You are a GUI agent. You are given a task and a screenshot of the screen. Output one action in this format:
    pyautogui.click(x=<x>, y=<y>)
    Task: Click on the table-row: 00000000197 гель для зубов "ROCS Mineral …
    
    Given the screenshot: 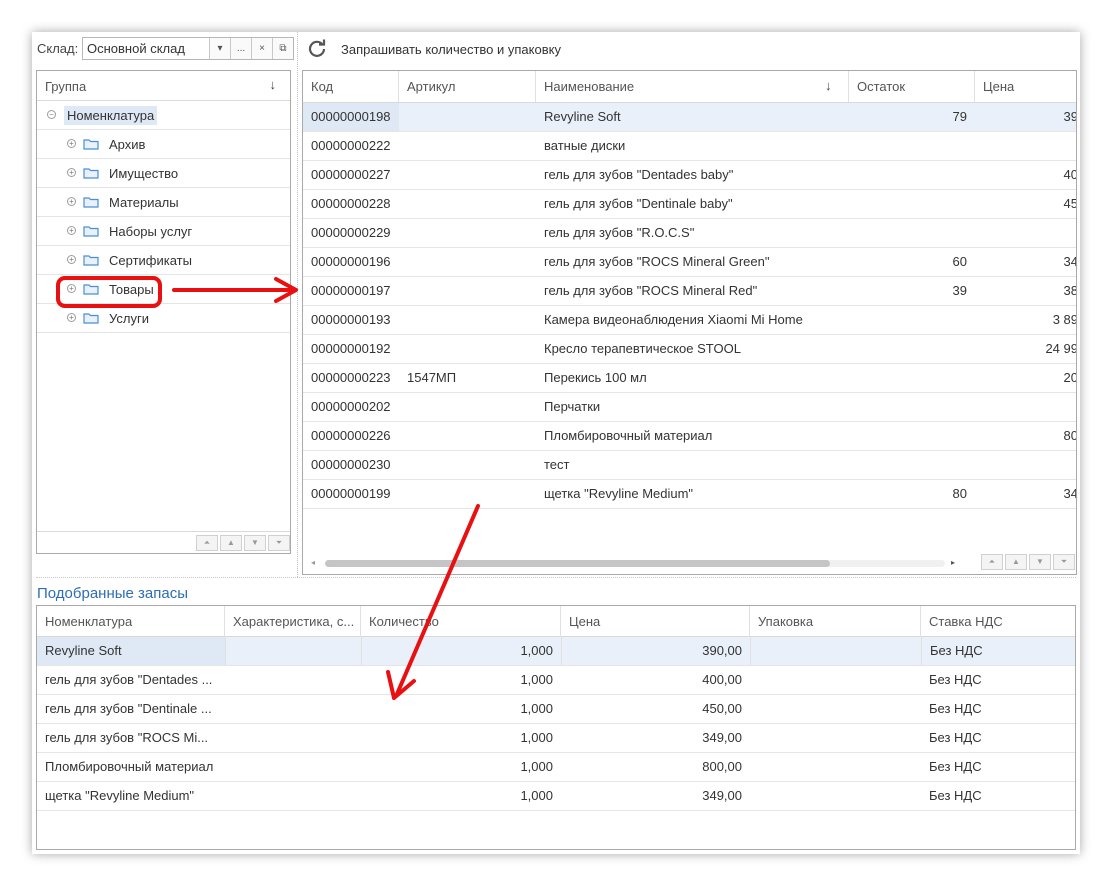 What is the action you would take?
    pyautogui.click(x=689, y=291)
    